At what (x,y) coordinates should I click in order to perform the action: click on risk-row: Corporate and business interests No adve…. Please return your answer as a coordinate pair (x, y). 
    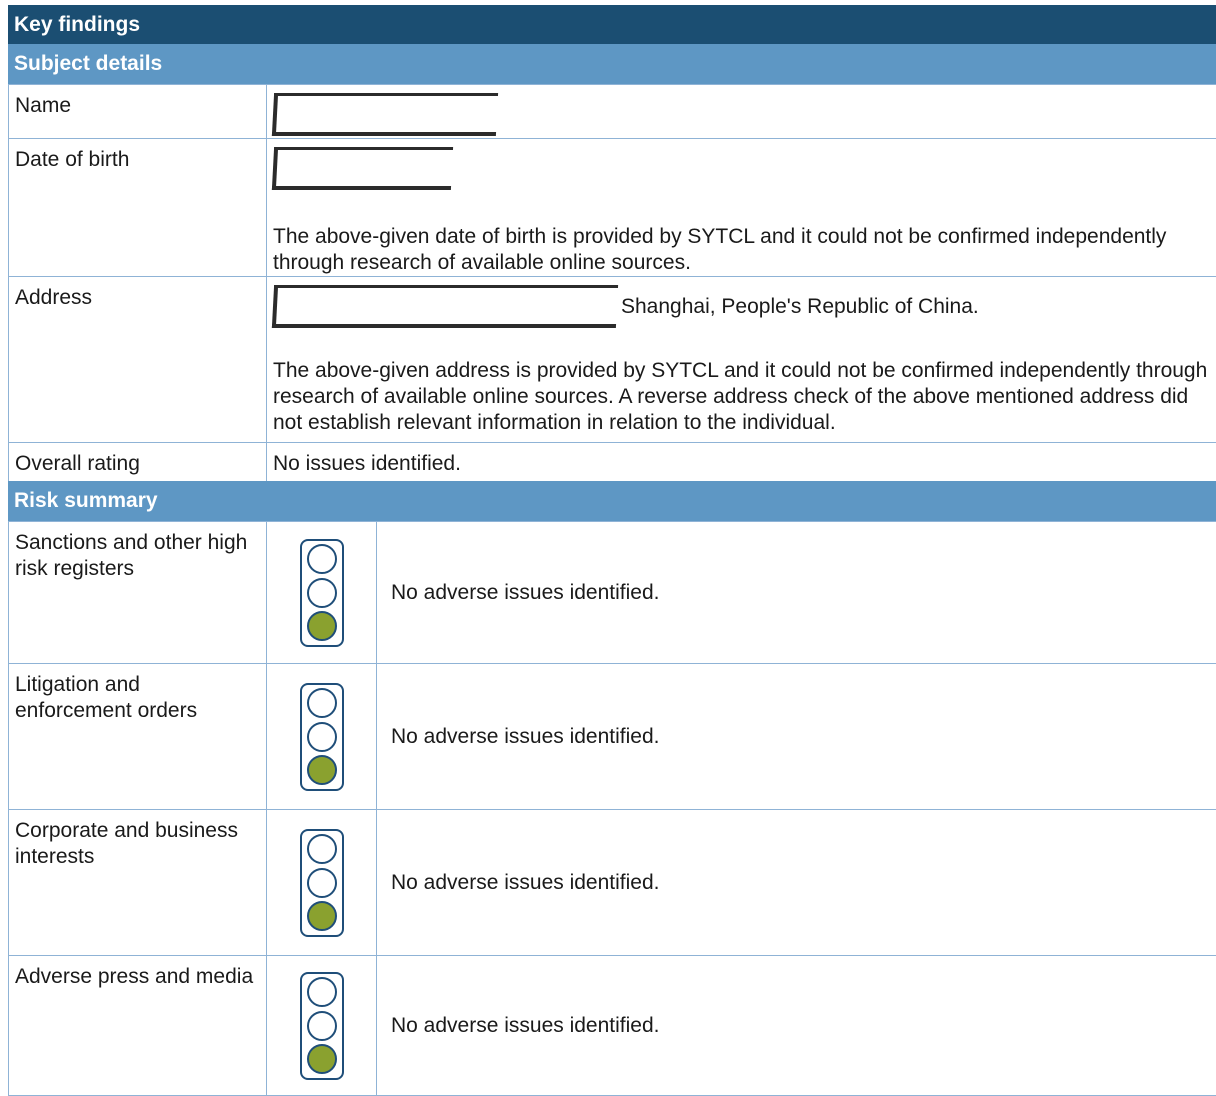
    Looking at the image, I should click on (612, 883).